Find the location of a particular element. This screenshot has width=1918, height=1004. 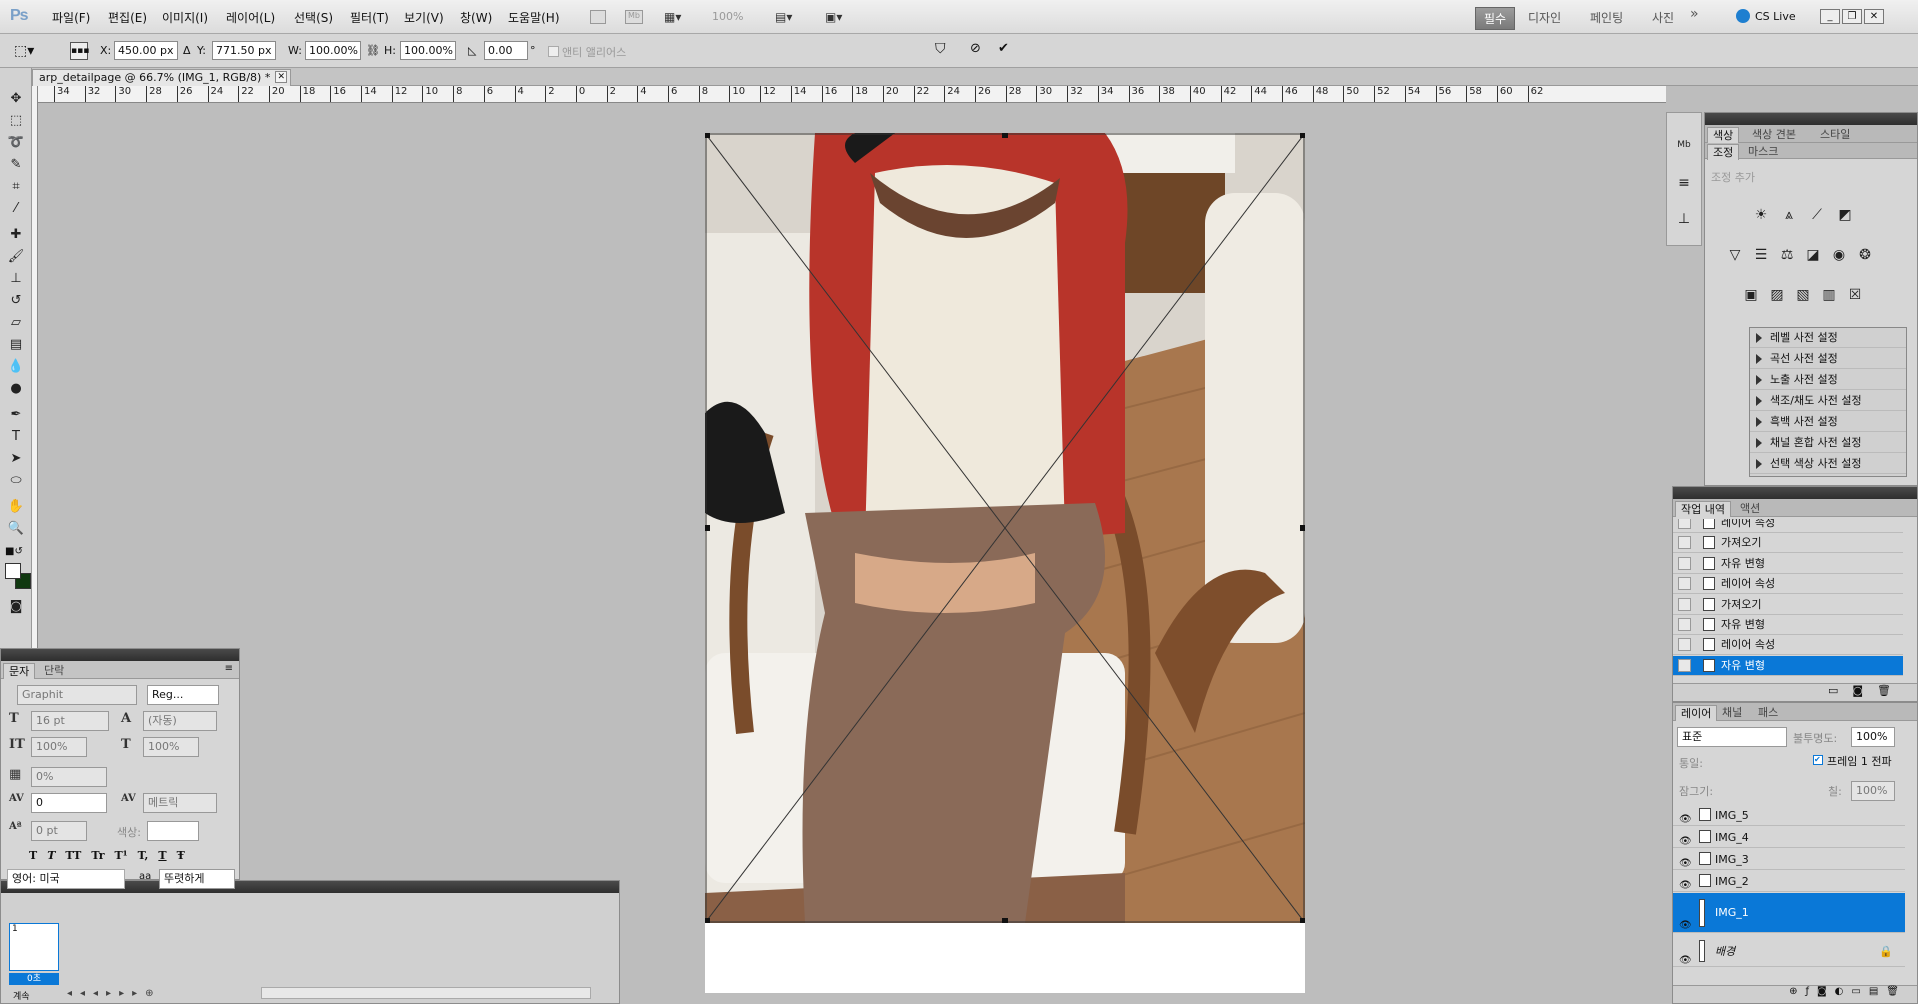

propagate-frame-checkbox: ✔ is located at coordinates (1818, 760).